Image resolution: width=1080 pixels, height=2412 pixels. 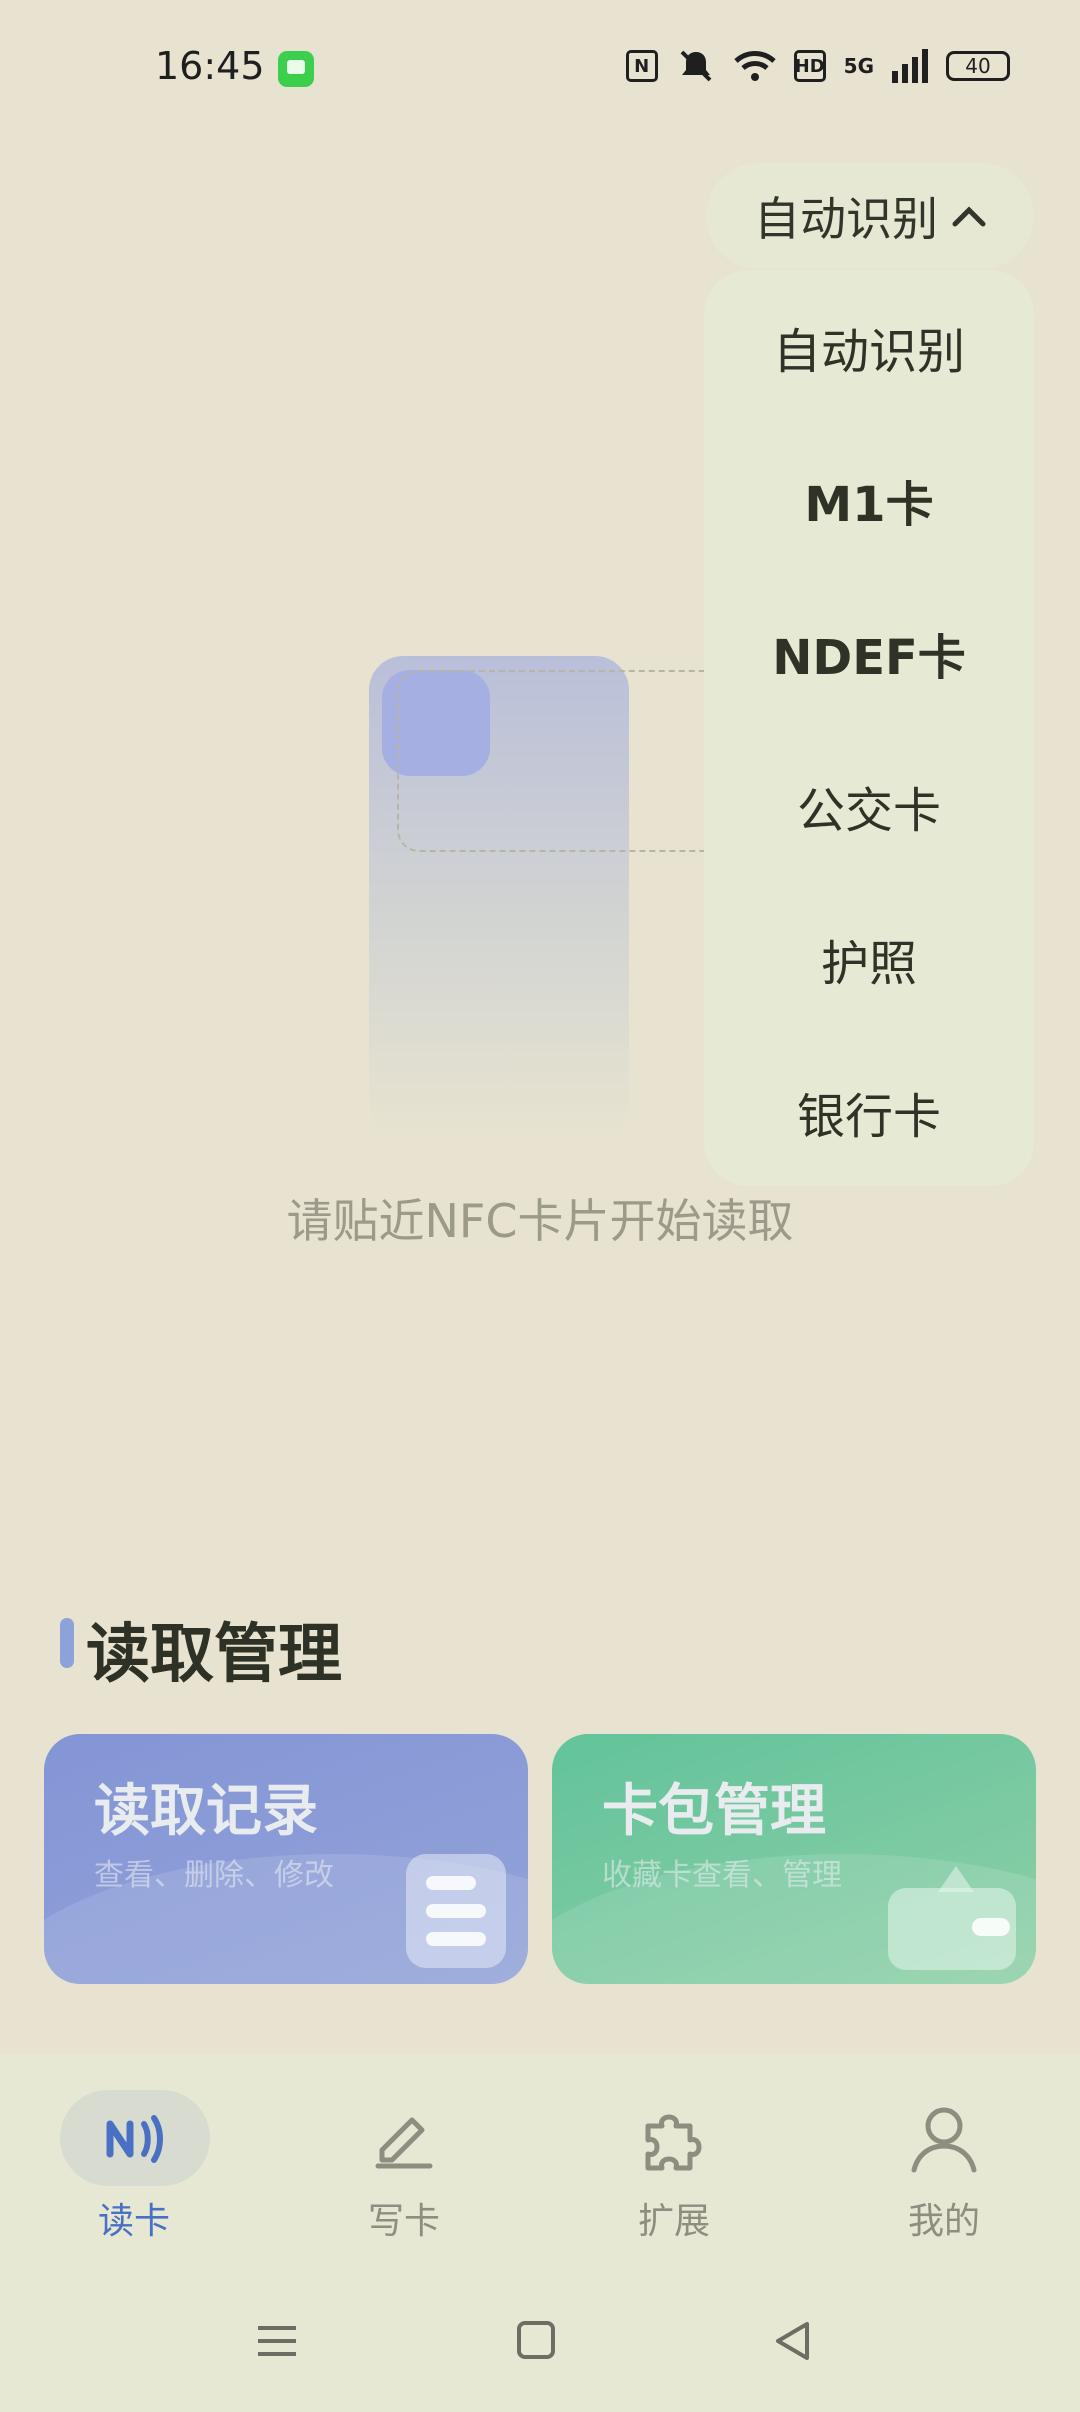 What do you see at coordinates (540, 1221) in the screenshot?
I see `read-hint: 请贴近NFC卡片开始读取` at bounding box center [540, 1221].